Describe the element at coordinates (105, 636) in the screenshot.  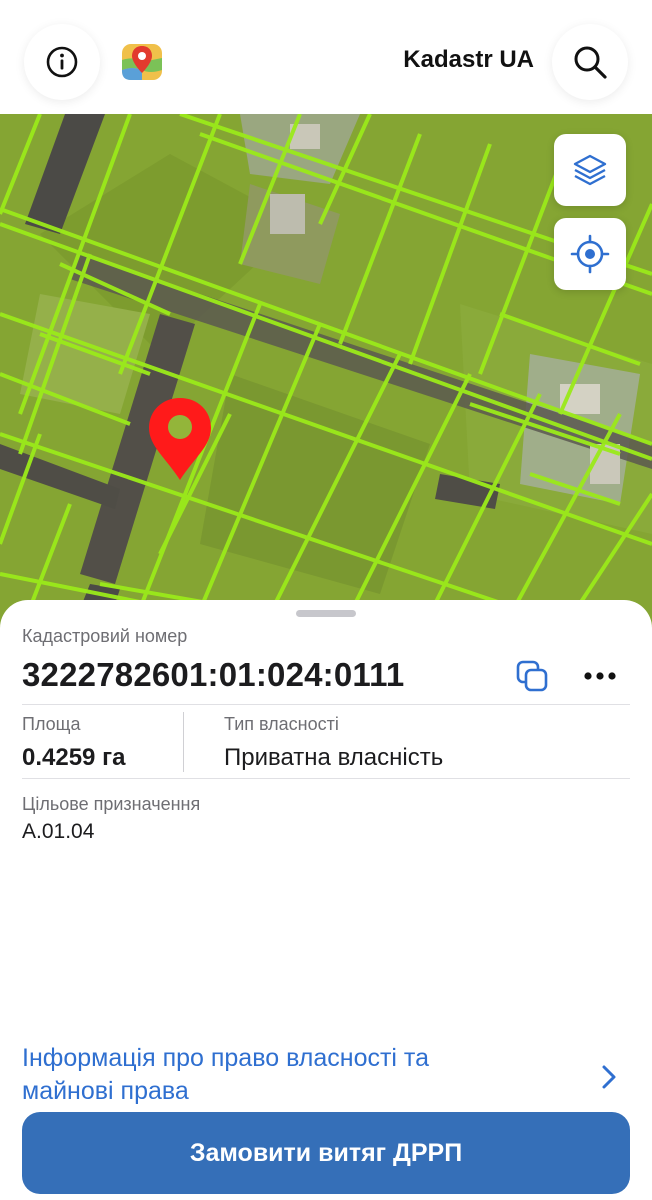
I see `cadastral-number-label: Кадастровий номер` at that location.